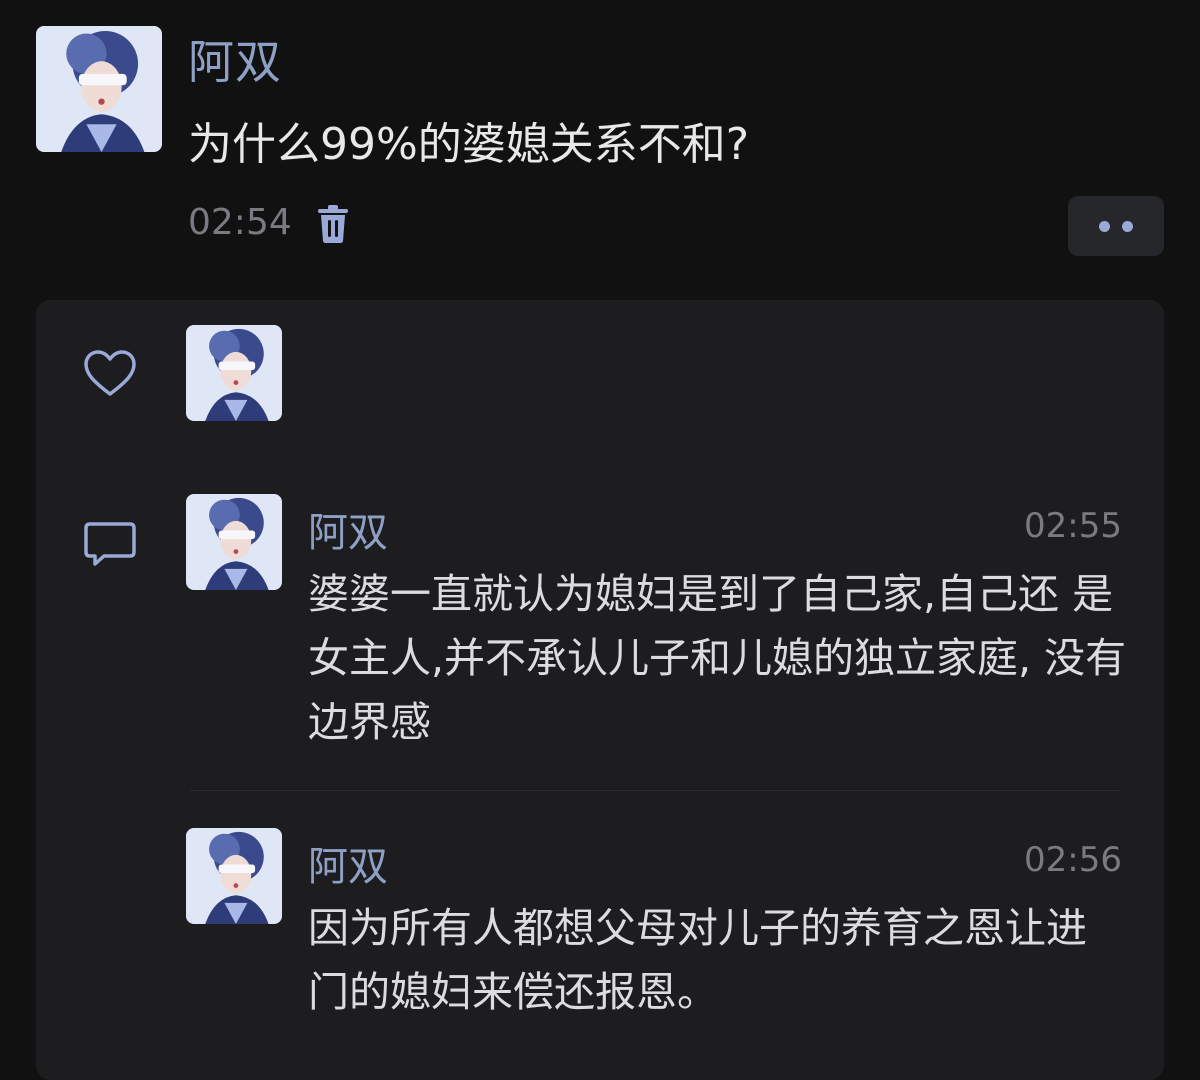  Describe the element at coordinates (655, 790) in the screenshot. I see `comment-divider` at that location.